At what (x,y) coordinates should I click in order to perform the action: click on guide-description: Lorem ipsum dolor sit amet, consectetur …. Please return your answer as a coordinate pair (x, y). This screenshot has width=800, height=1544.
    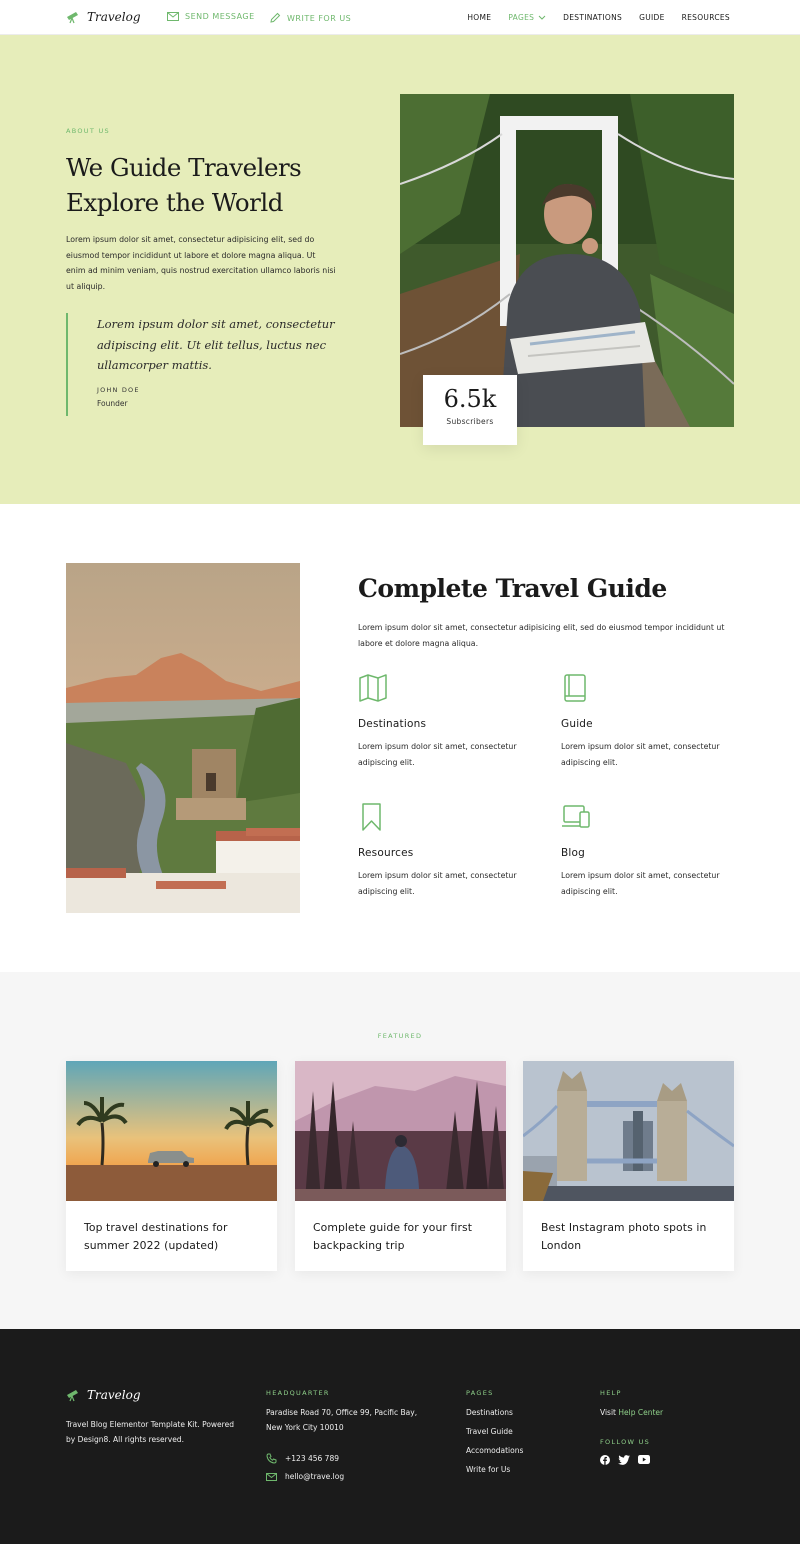
    Looking at the image, I should click on (541, 635).